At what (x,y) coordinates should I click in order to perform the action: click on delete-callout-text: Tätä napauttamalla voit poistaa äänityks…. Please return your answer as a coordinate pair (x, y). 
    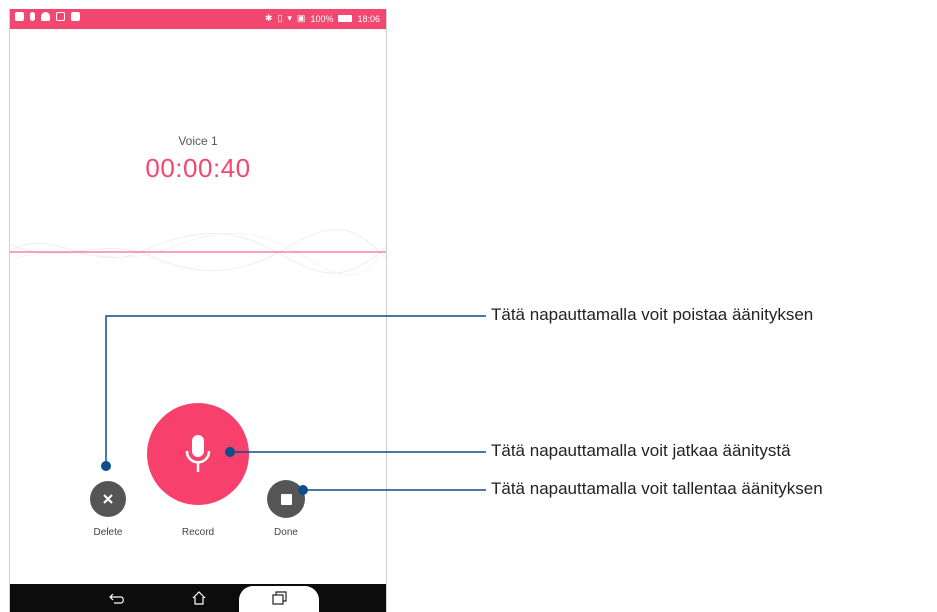
    Looking at the image, I should click on (652, 314).